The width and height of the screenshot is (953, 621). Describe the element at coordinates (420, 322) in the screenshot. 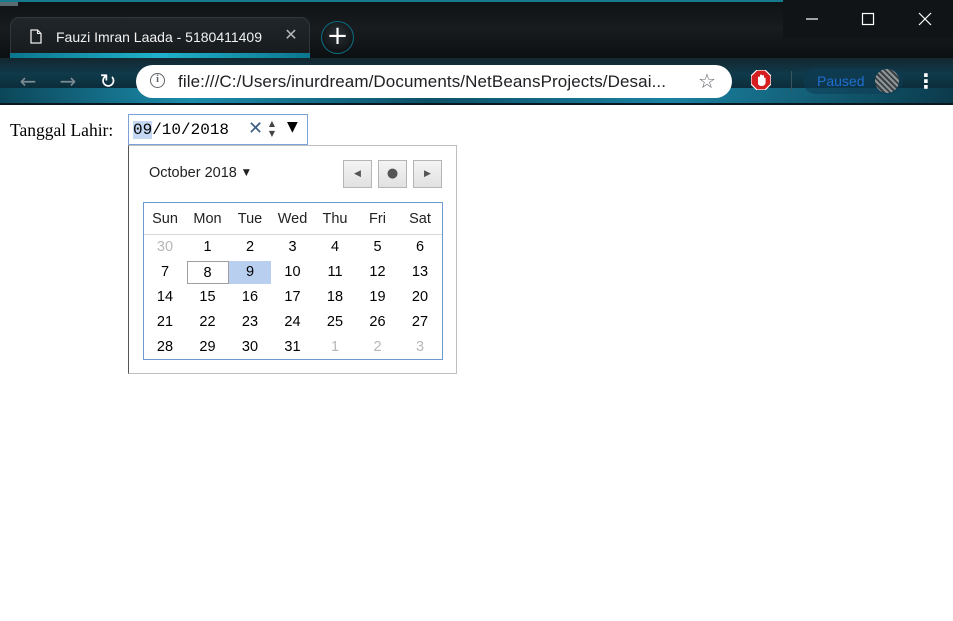

I see `calendar-day: 27` at that location.